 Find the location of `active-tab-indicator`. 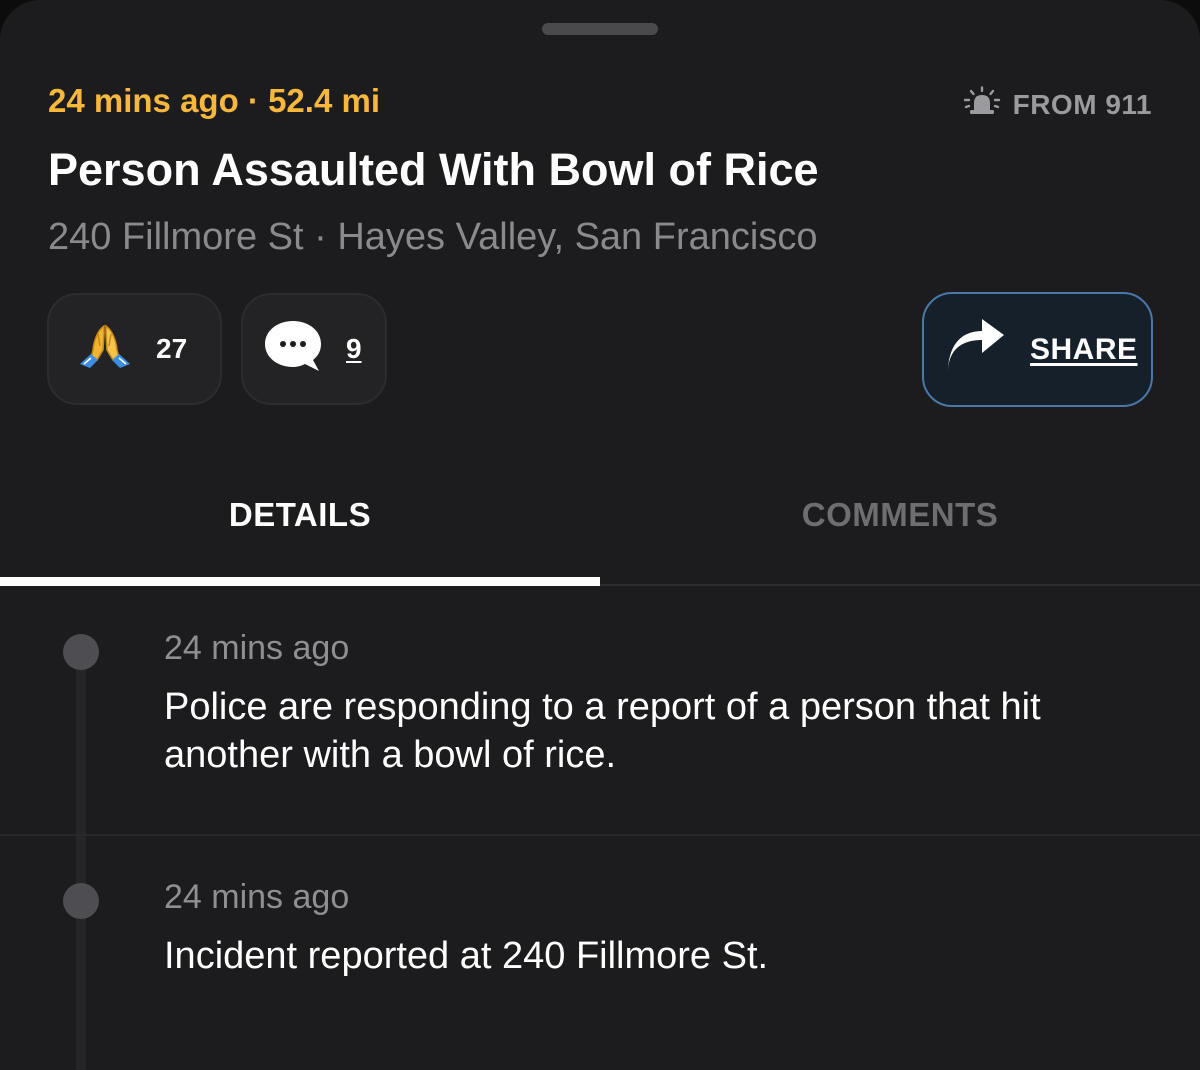

active-tab-indicator is located at coordinates (300, 581).